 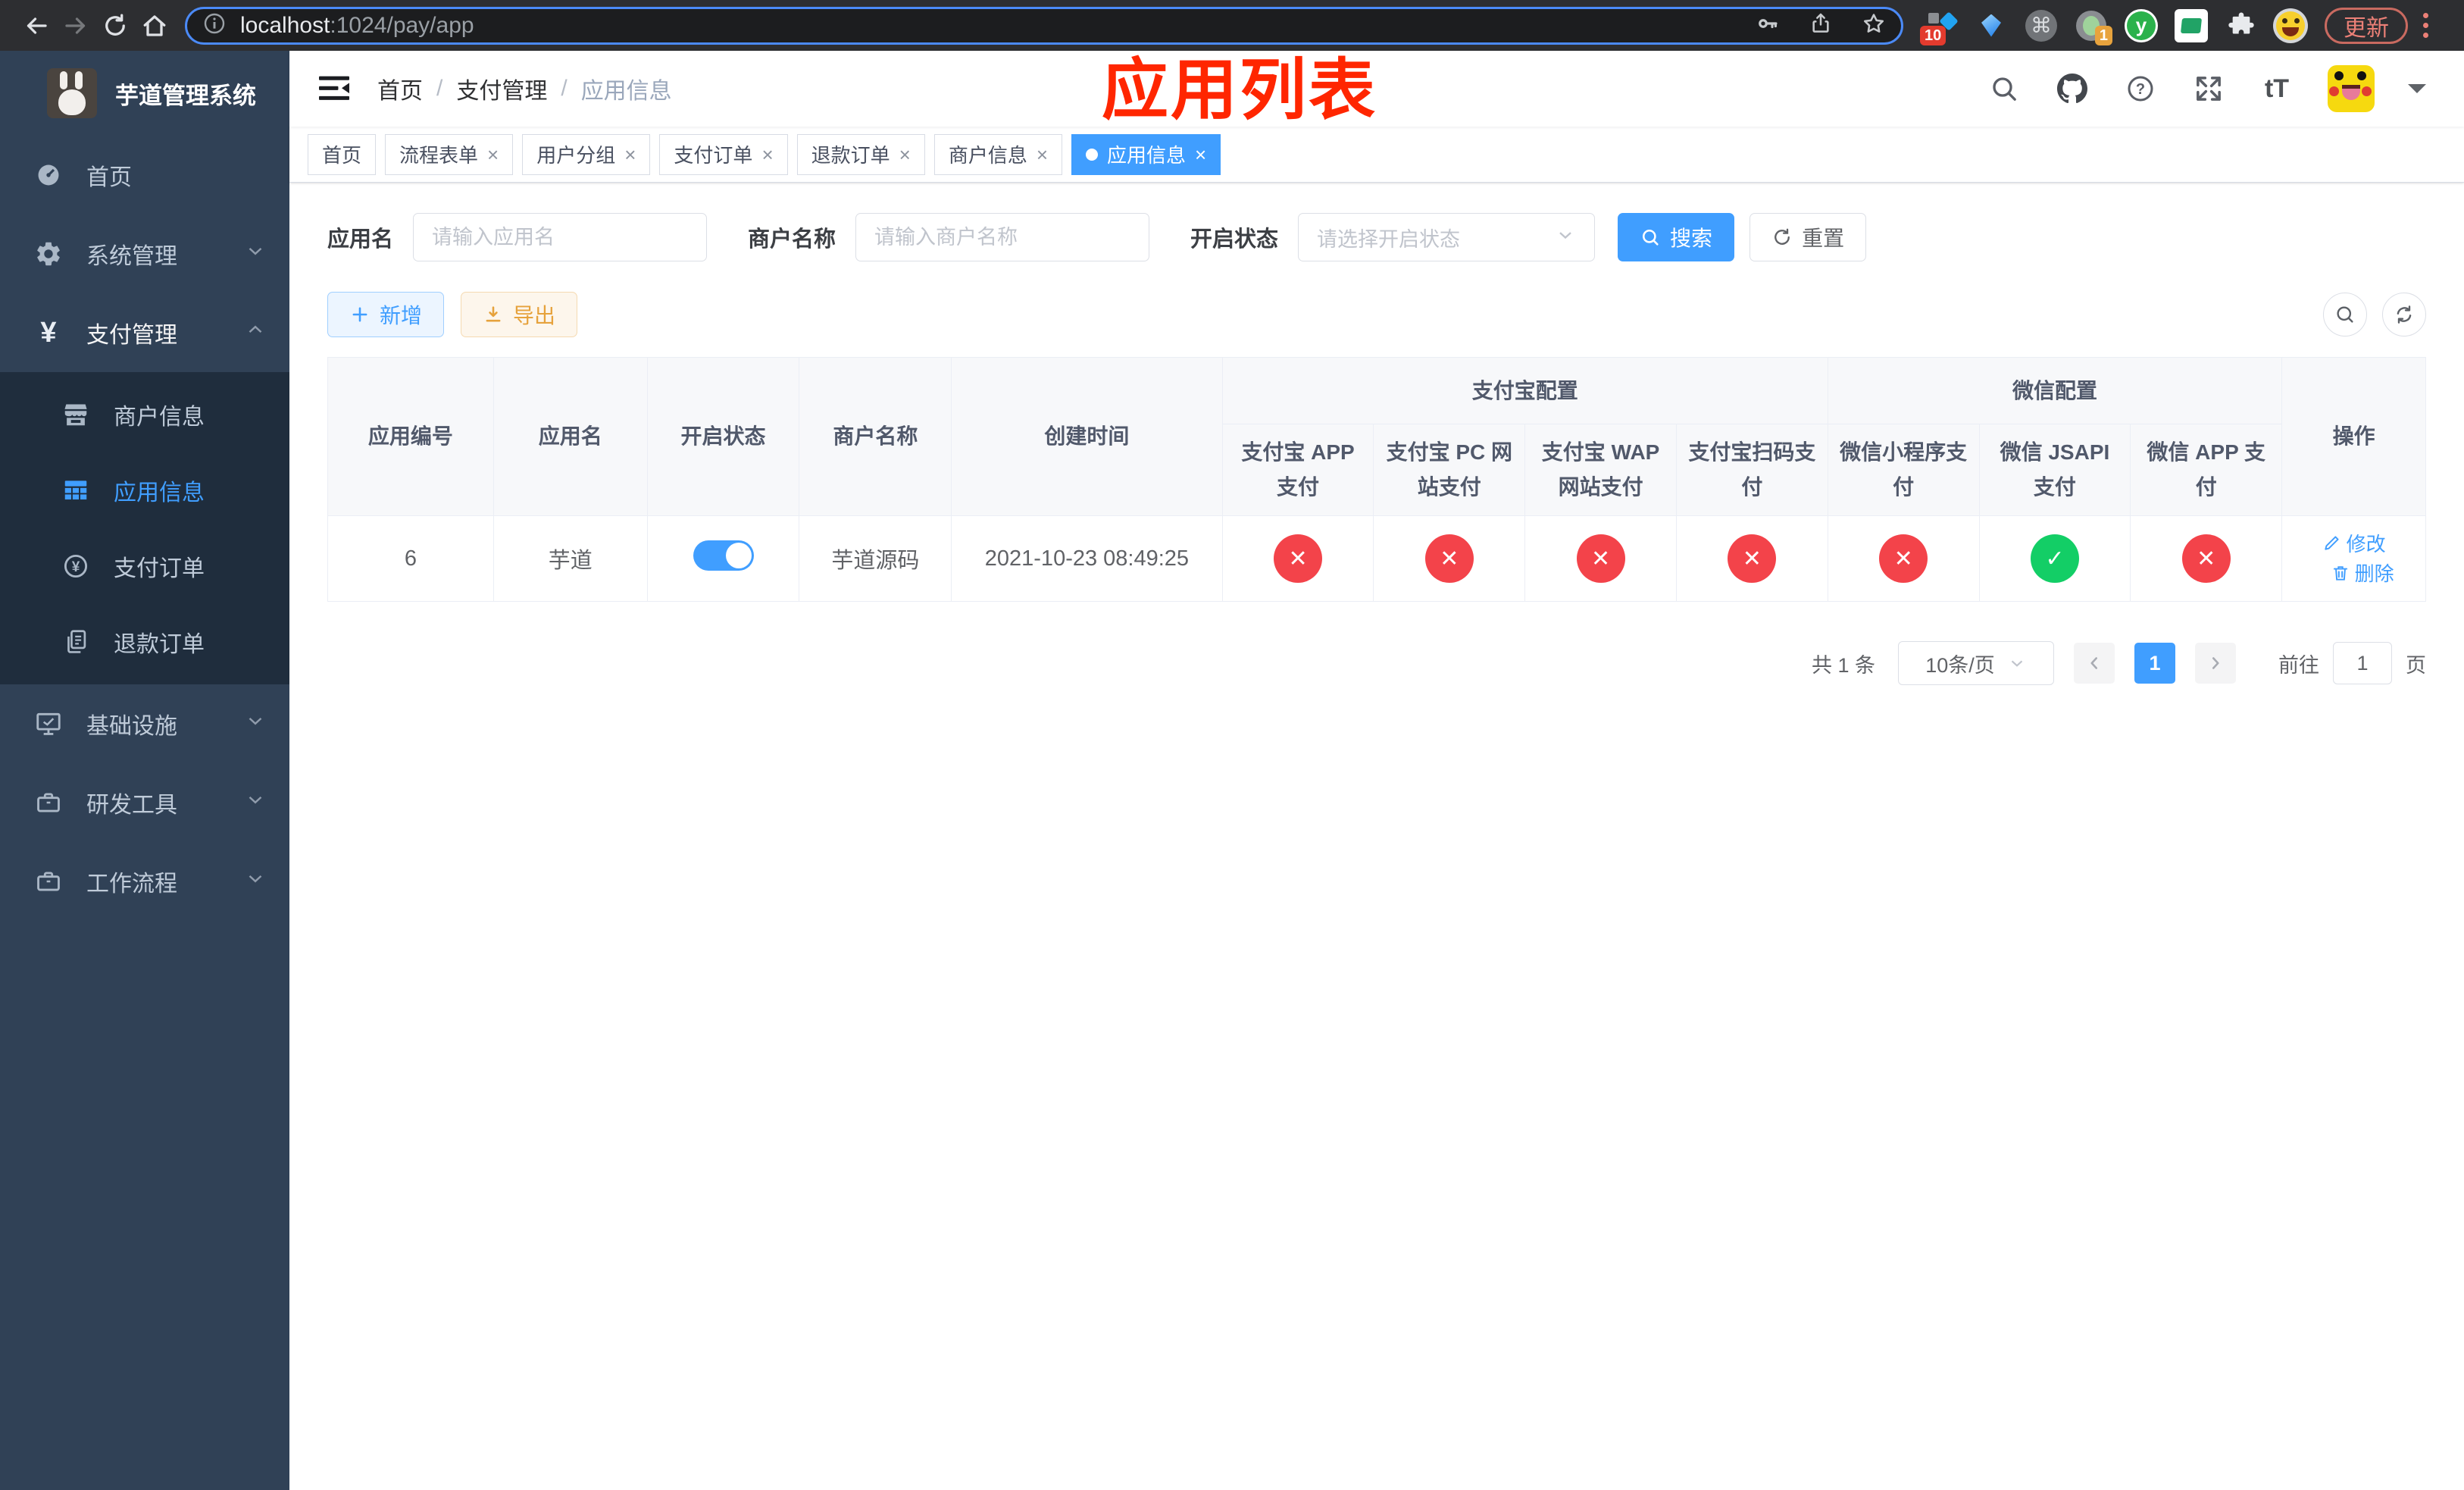 What do you see at coordinates (360, 239) in the screenshot?
I see `app-name-label: 应用名` at bounding box center [360, 239].